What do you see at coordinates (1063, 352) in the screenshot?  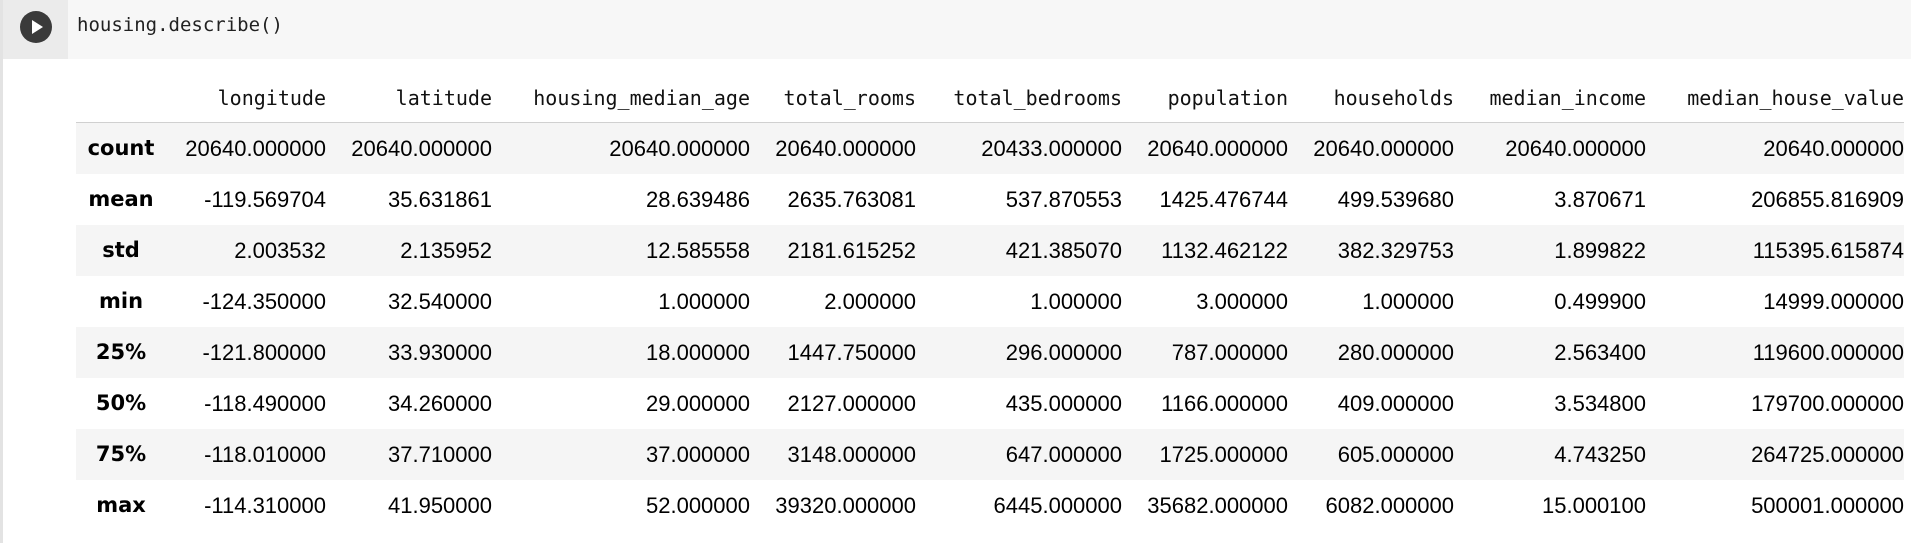 I see `table-cell: 296.000000` at bounding box center [1063, 352].